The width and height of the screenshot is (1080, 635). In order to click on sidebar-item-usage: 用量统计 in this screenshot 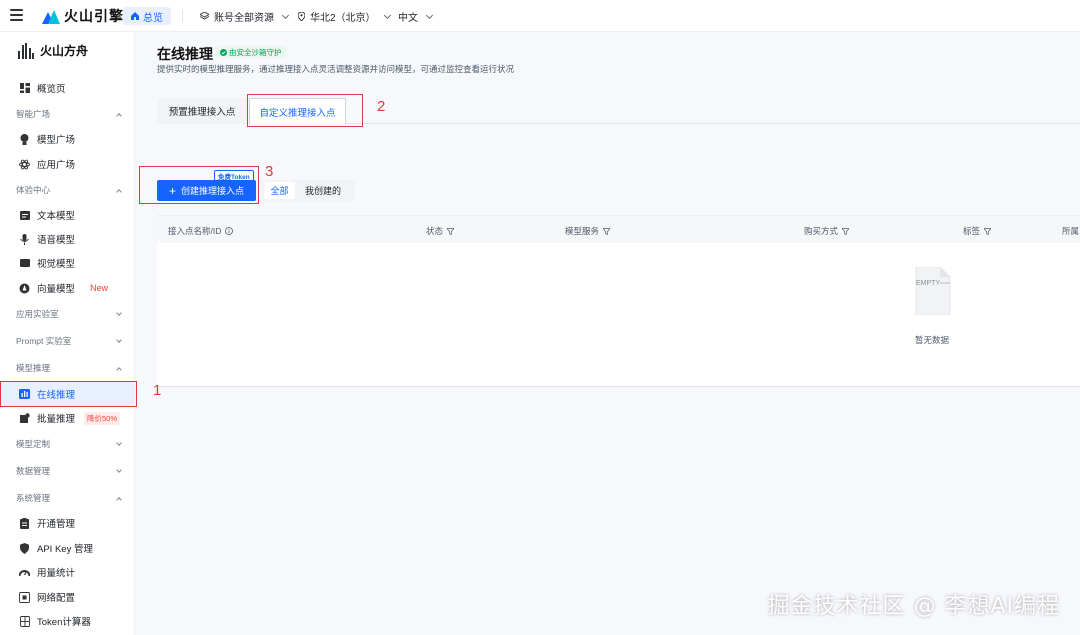, I will do `click(67, 572)`.